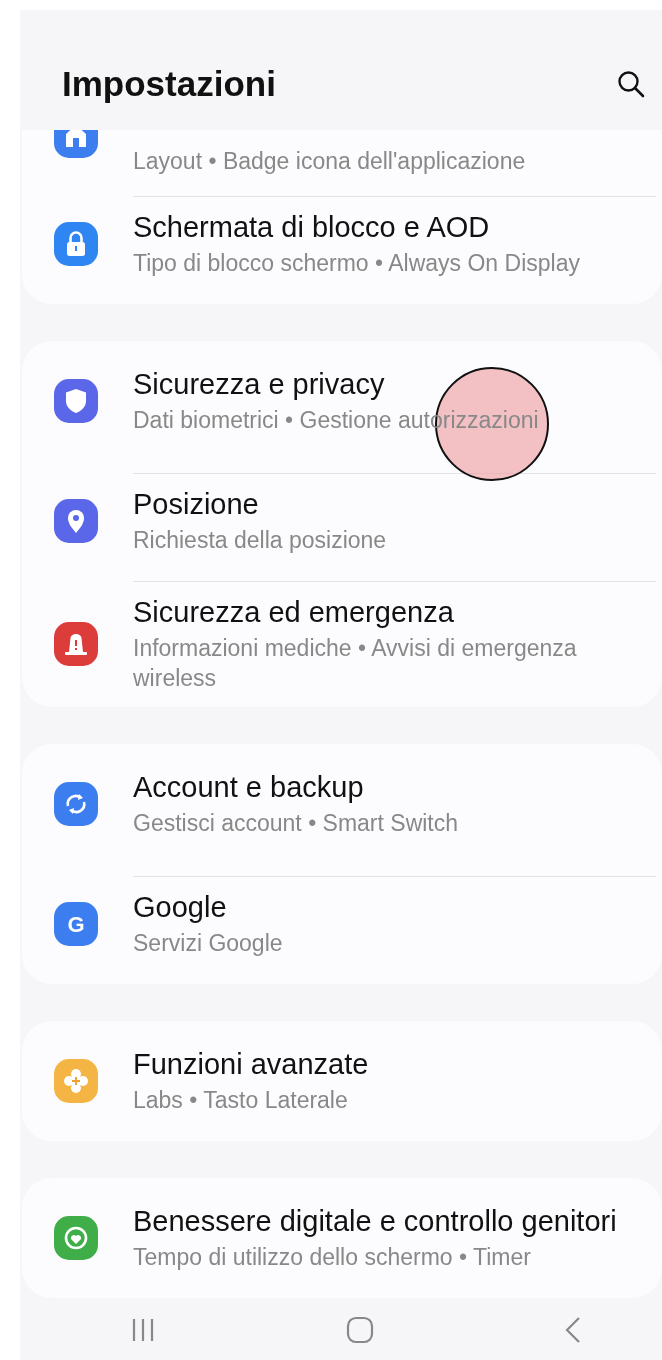  What do you see at coordinates (394, 1221) in the screenshot?
I see `setting-title: Benessere digitale e controllo genitori` at bounding box center [394, 1221].